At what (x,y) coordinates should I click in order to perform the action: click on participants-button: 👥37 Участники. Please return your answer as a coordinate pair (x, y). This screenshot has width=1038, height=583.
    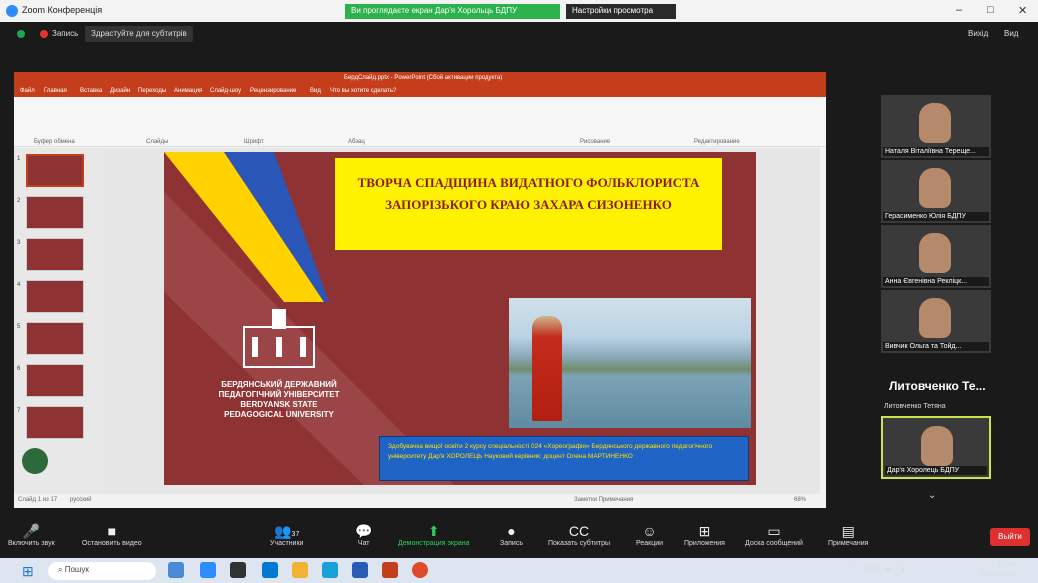
    Looking at the image, I should click on (286, 534).